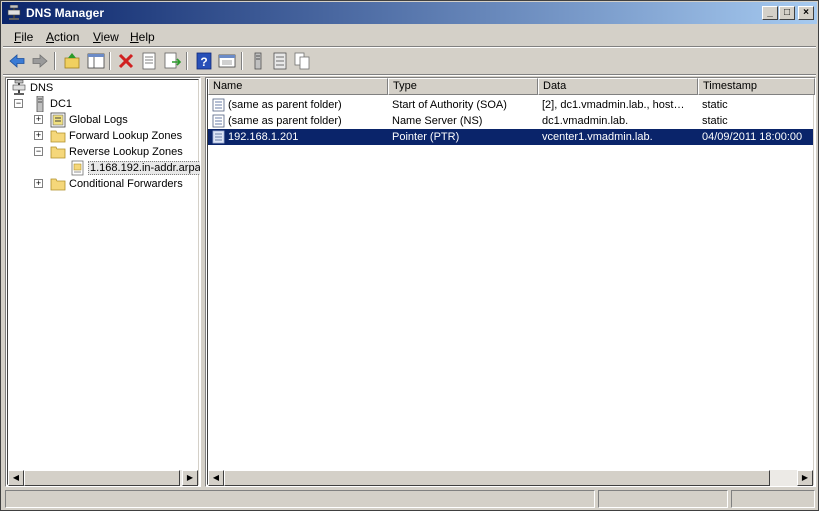 This screenshot has width=819, height=511. I want to click on toolbar-separator, so click(409, 75).